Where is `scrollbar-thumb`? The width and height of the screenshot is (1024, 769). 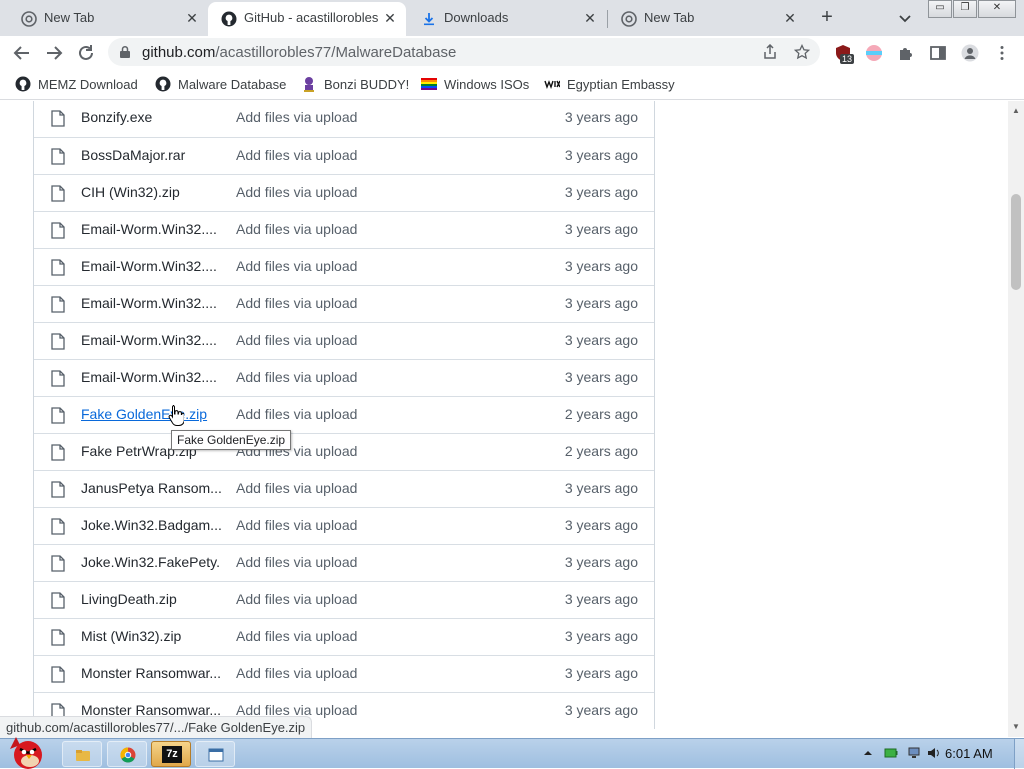
scrollbar-thumb is located at coordinates (1016, 242).